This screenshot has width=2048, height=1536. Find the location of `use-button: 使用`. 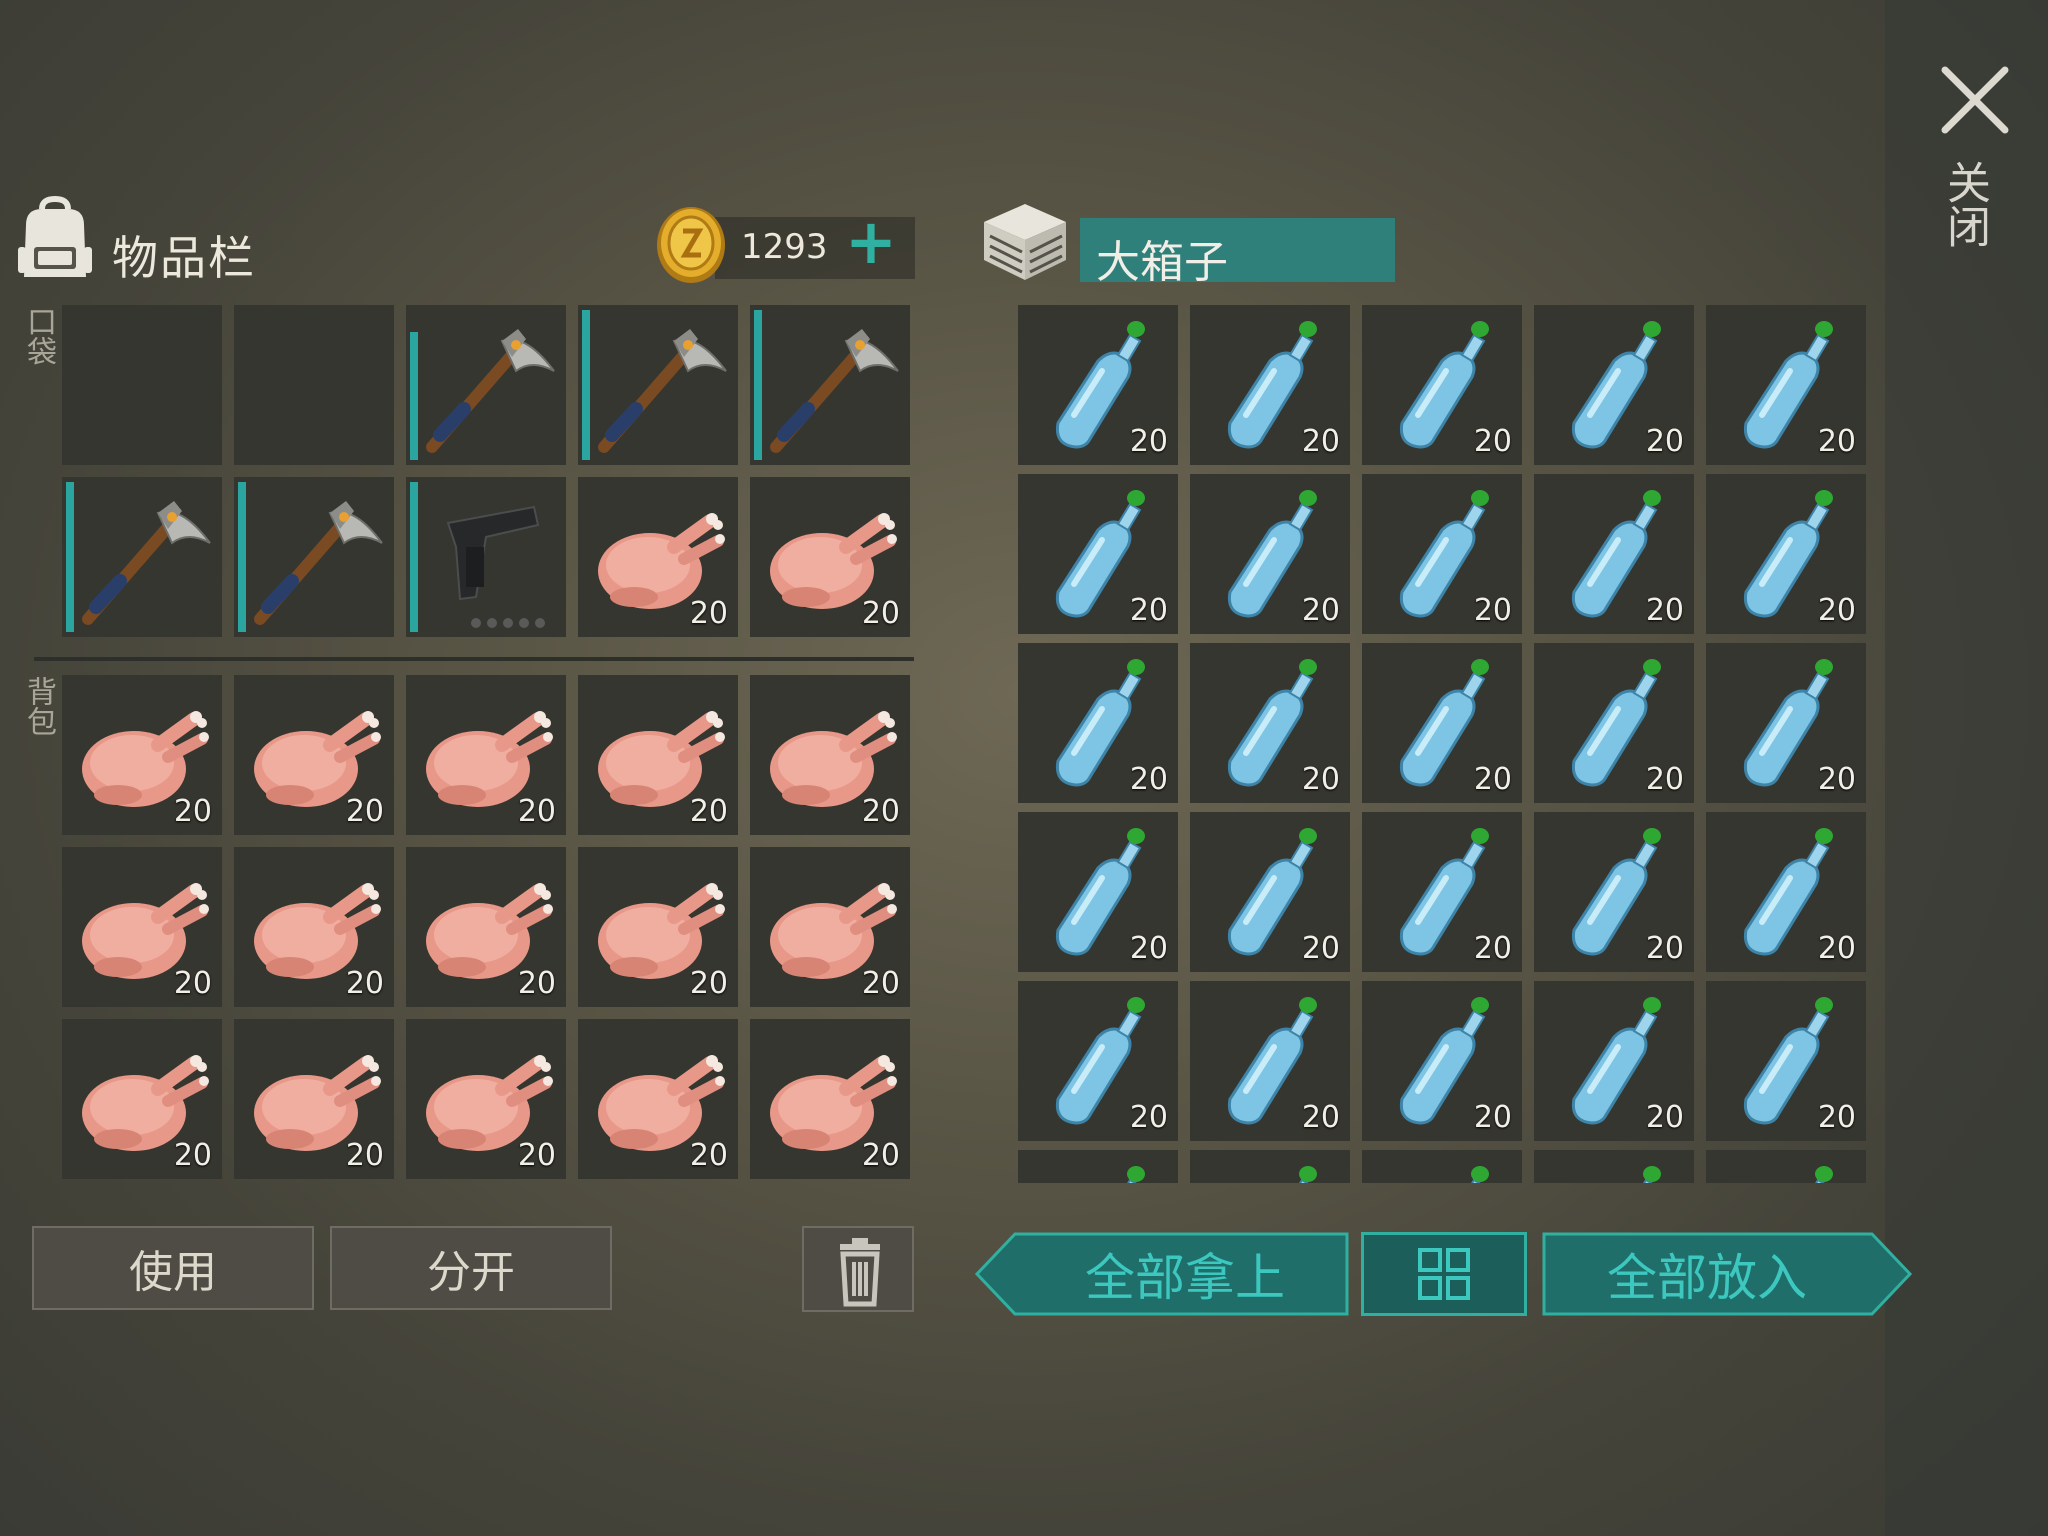

use-button: 使用 is located at coordinates (173, 1268).